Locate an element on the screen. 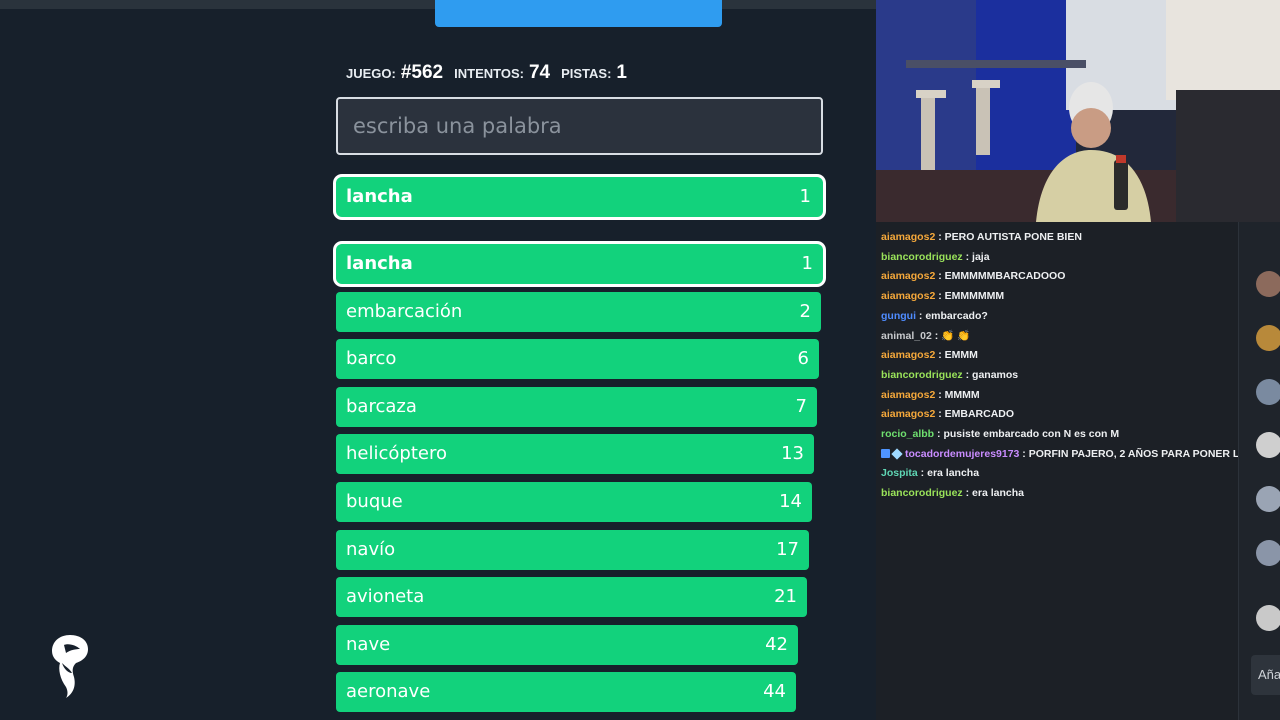  guess-row: navío 17 is located at coordinates (579, 549).